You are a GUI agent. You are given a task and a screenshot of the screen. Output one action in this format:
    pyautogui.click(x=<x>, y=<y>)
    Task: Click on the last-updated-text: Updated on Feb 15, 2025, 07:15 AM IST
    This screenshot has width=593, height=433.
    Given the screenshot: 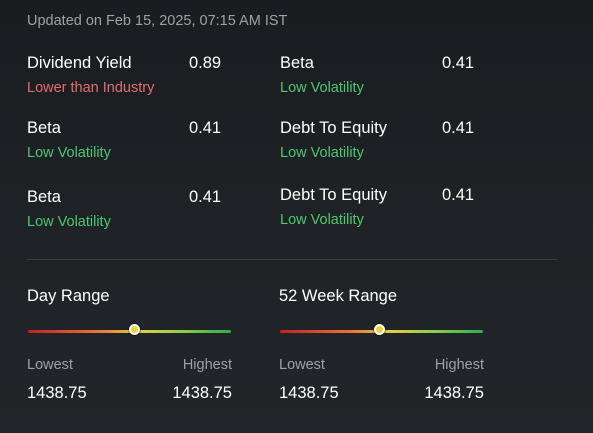 What is the action you would take?
    pyautogui.click(x=157, y=21)
    